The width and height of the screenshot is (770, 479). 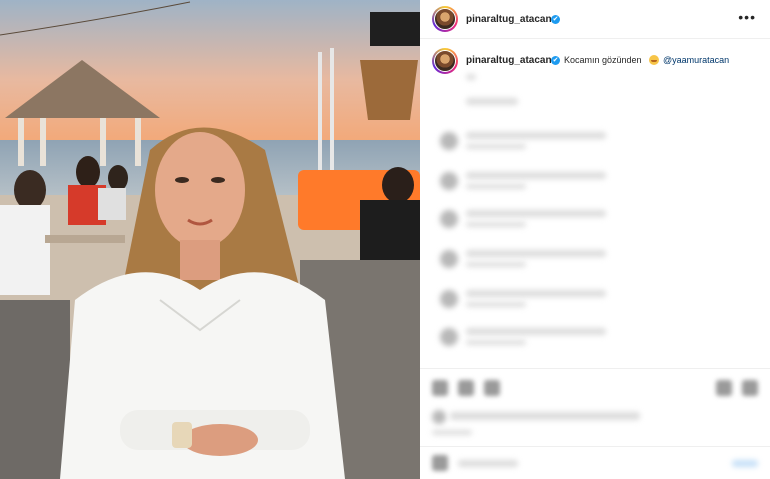 What do you see at coordinates (595, 19) in the screenshot?
I see `post-header: pinaraltug_atacan ✔ •••` at bounding box center [595, 19].